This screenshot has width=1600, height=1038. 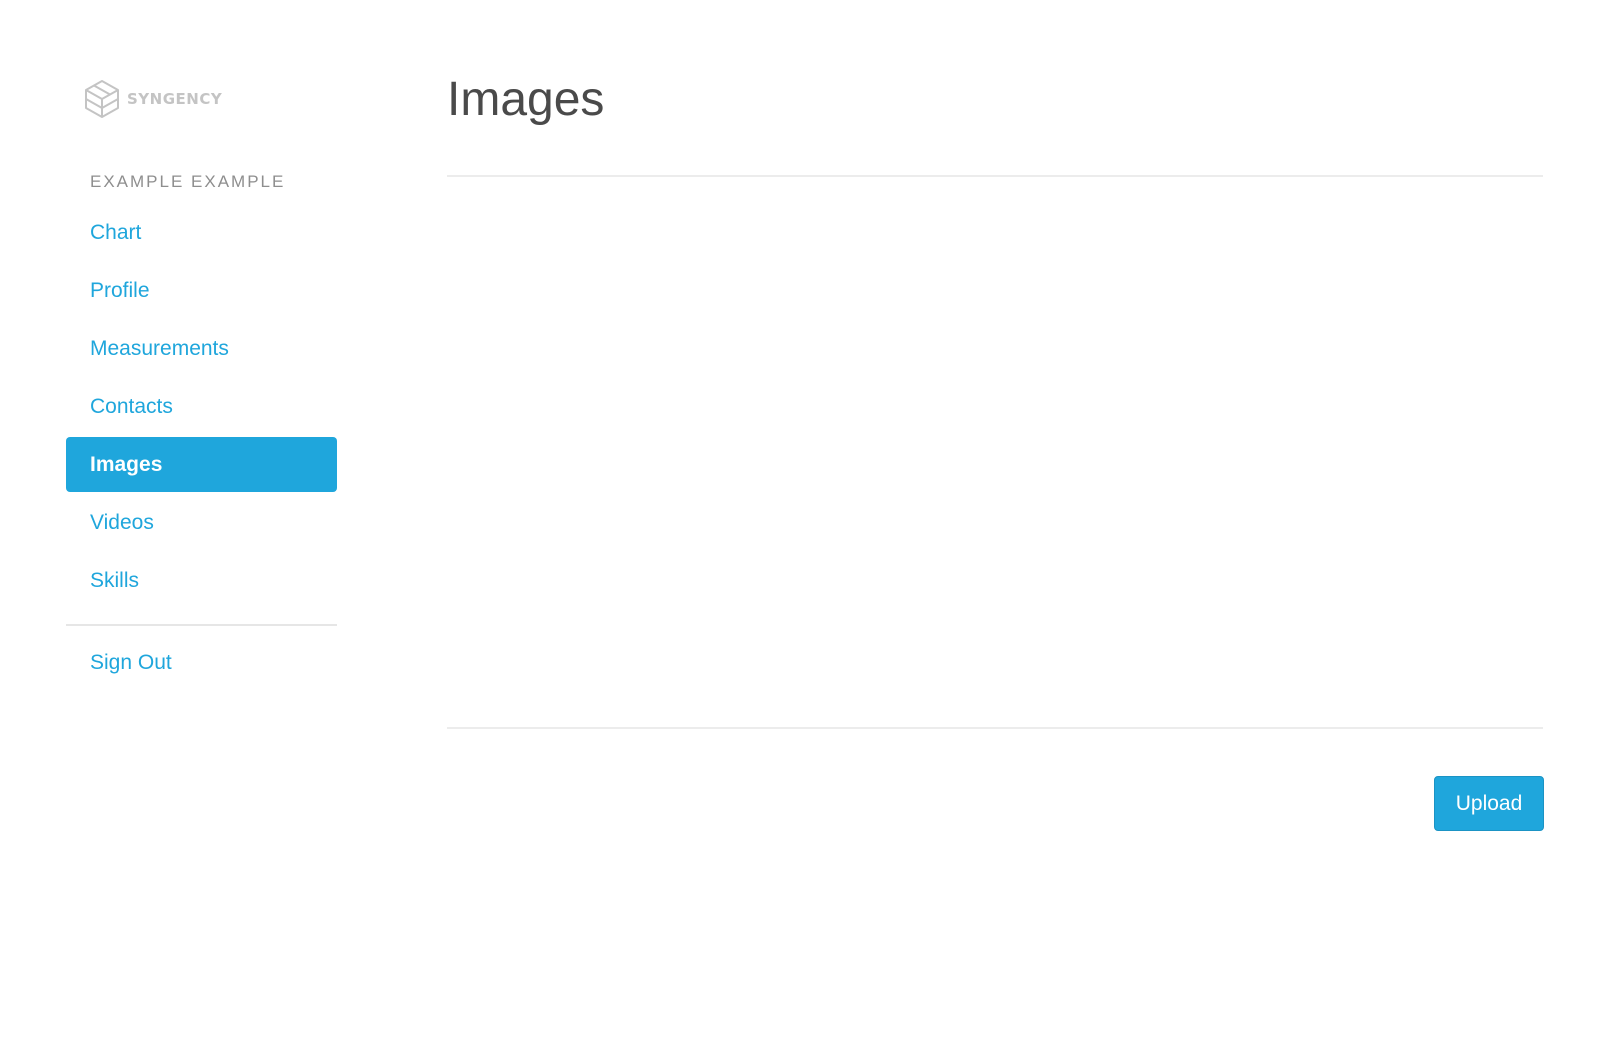 I want to click on brand-name: SYNGENCY, so click(x=175, y=99).